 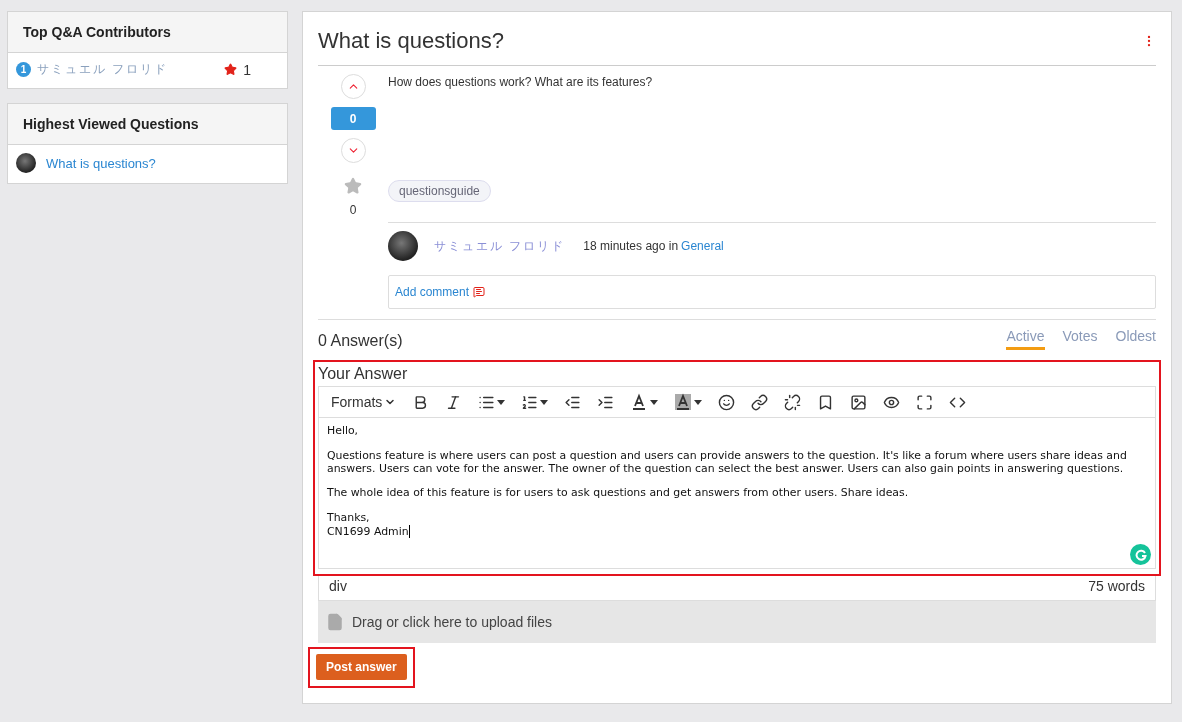 I want to click on avatar, so click(x=26, y=163).